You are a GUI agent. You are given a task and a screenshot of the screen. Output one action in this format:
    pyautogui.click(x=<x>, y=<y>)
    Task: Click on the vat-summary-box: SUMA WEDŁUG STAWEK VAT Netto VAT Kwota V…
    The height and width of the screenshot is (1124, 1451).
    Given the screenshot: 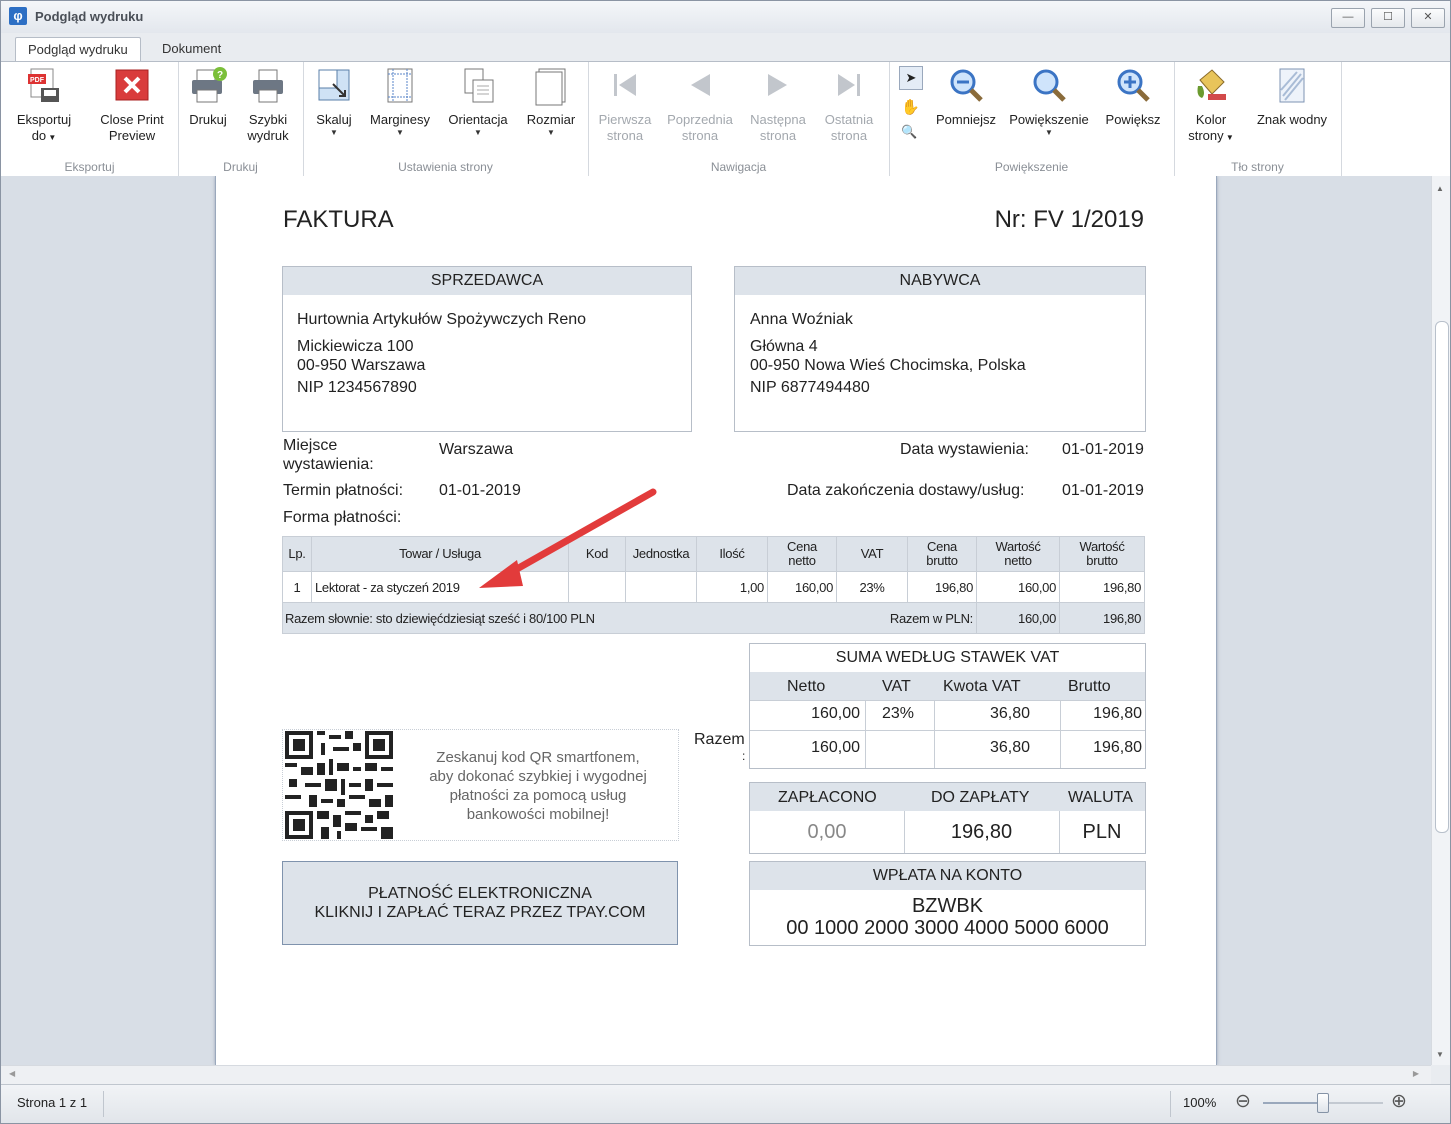 What is the action you would take?
    pyautogui.click(x=947, y=706)
    